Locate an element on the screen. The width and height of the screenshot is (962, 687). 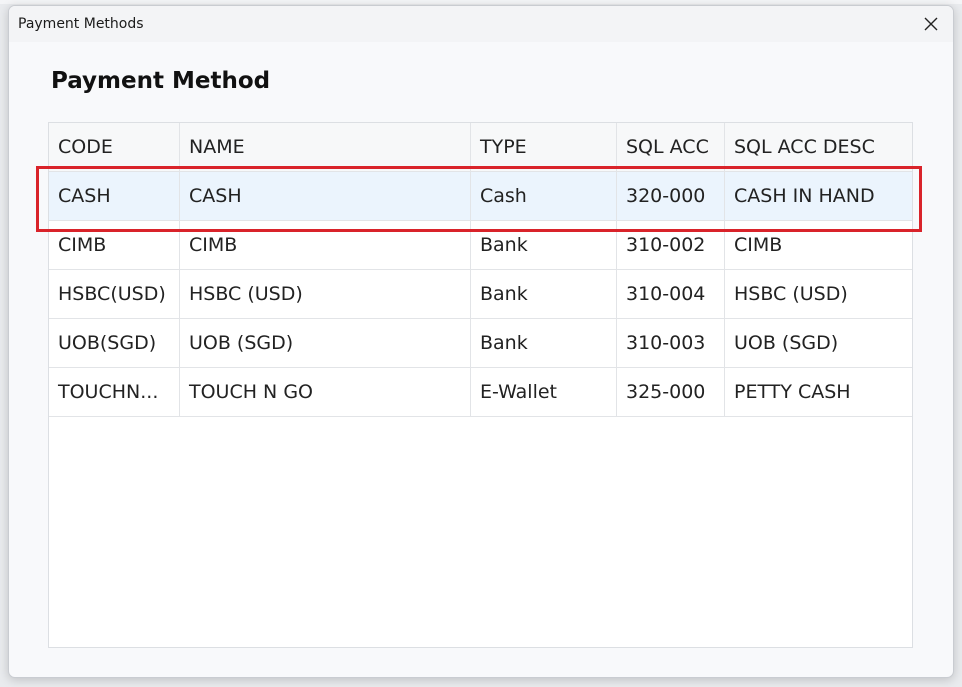
column-header-sql-acc-desc: SQL ACC DESC is located at coordinates (819, 147).